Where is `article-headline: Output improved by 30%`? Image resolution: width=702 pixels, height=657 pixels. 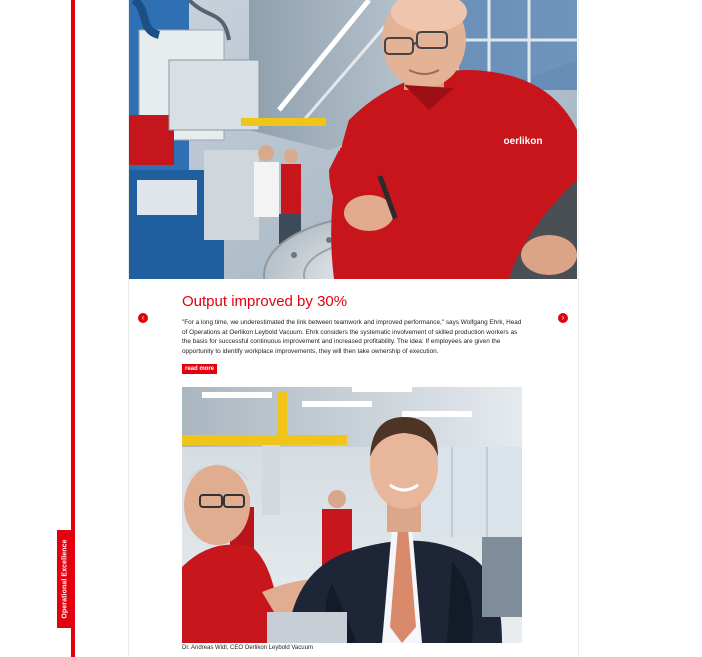 article-headline: Output improved by 30% is located at coordinates (265, 301).